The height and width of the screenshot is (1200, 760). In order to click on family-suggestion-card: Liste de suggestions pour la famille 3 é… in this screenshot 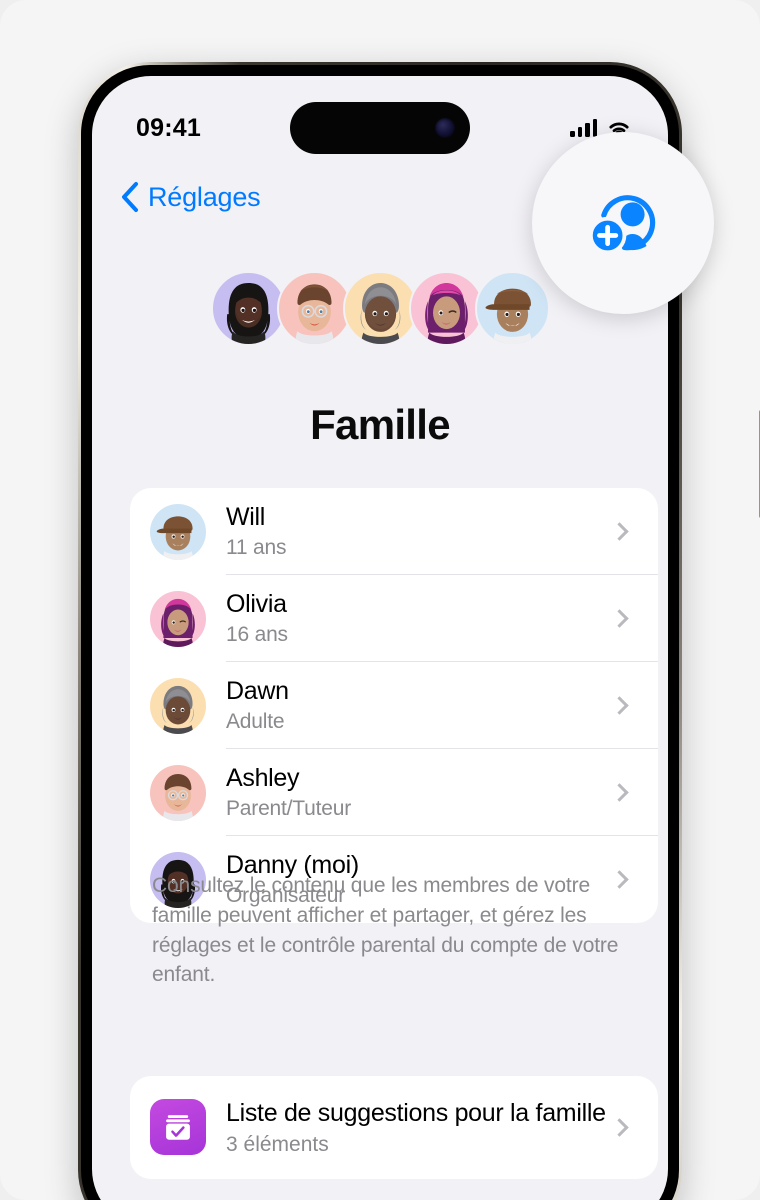, I will do `click(394, 1127)`.